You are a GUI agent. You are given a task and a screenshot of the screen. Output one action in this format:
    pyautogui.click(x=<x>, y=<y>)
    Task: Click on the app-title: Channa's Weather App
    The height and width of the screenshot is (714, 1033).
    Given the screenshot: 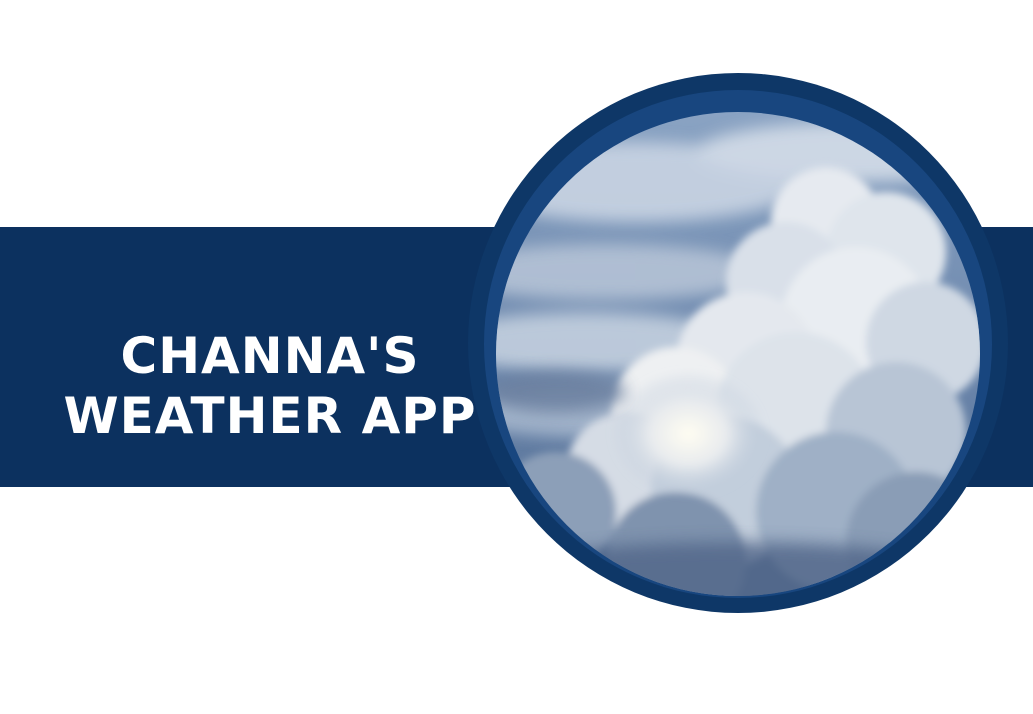 What is the action you would take?
    pyautogui.click(x=270, y=386)
    